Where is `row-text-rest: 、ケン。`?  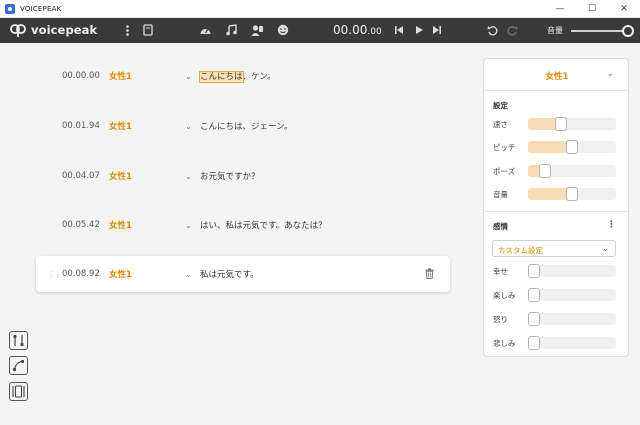
row-text-rest: 、ケン。 is located at coordinates (259, 77).